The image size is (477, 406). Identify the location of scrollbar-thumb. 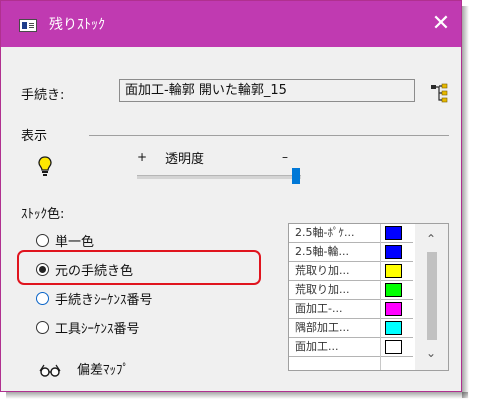
(432, 296).